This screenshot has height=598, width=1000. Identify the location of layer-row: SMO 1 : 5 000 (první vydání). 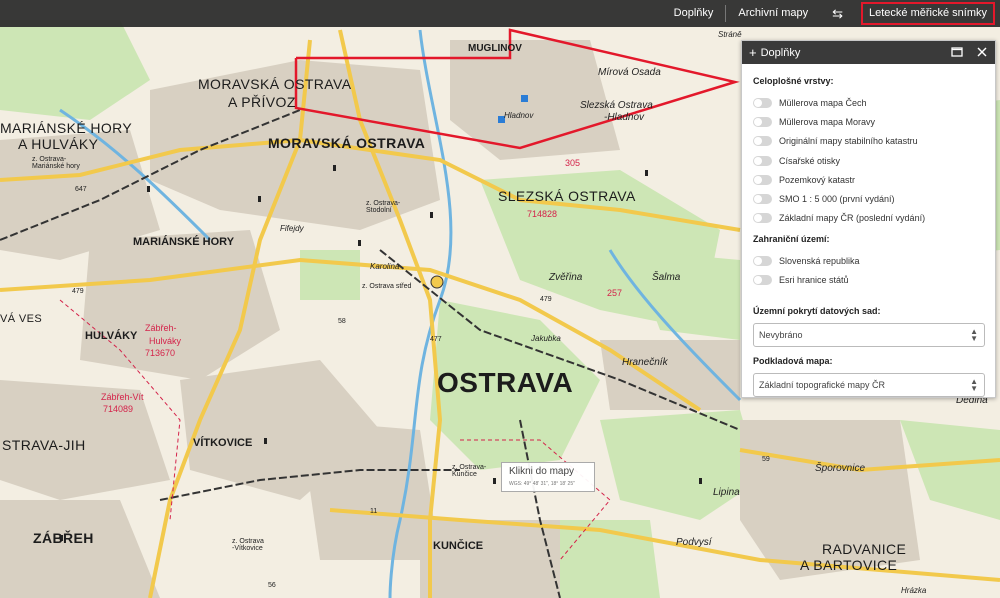
(869, 198).